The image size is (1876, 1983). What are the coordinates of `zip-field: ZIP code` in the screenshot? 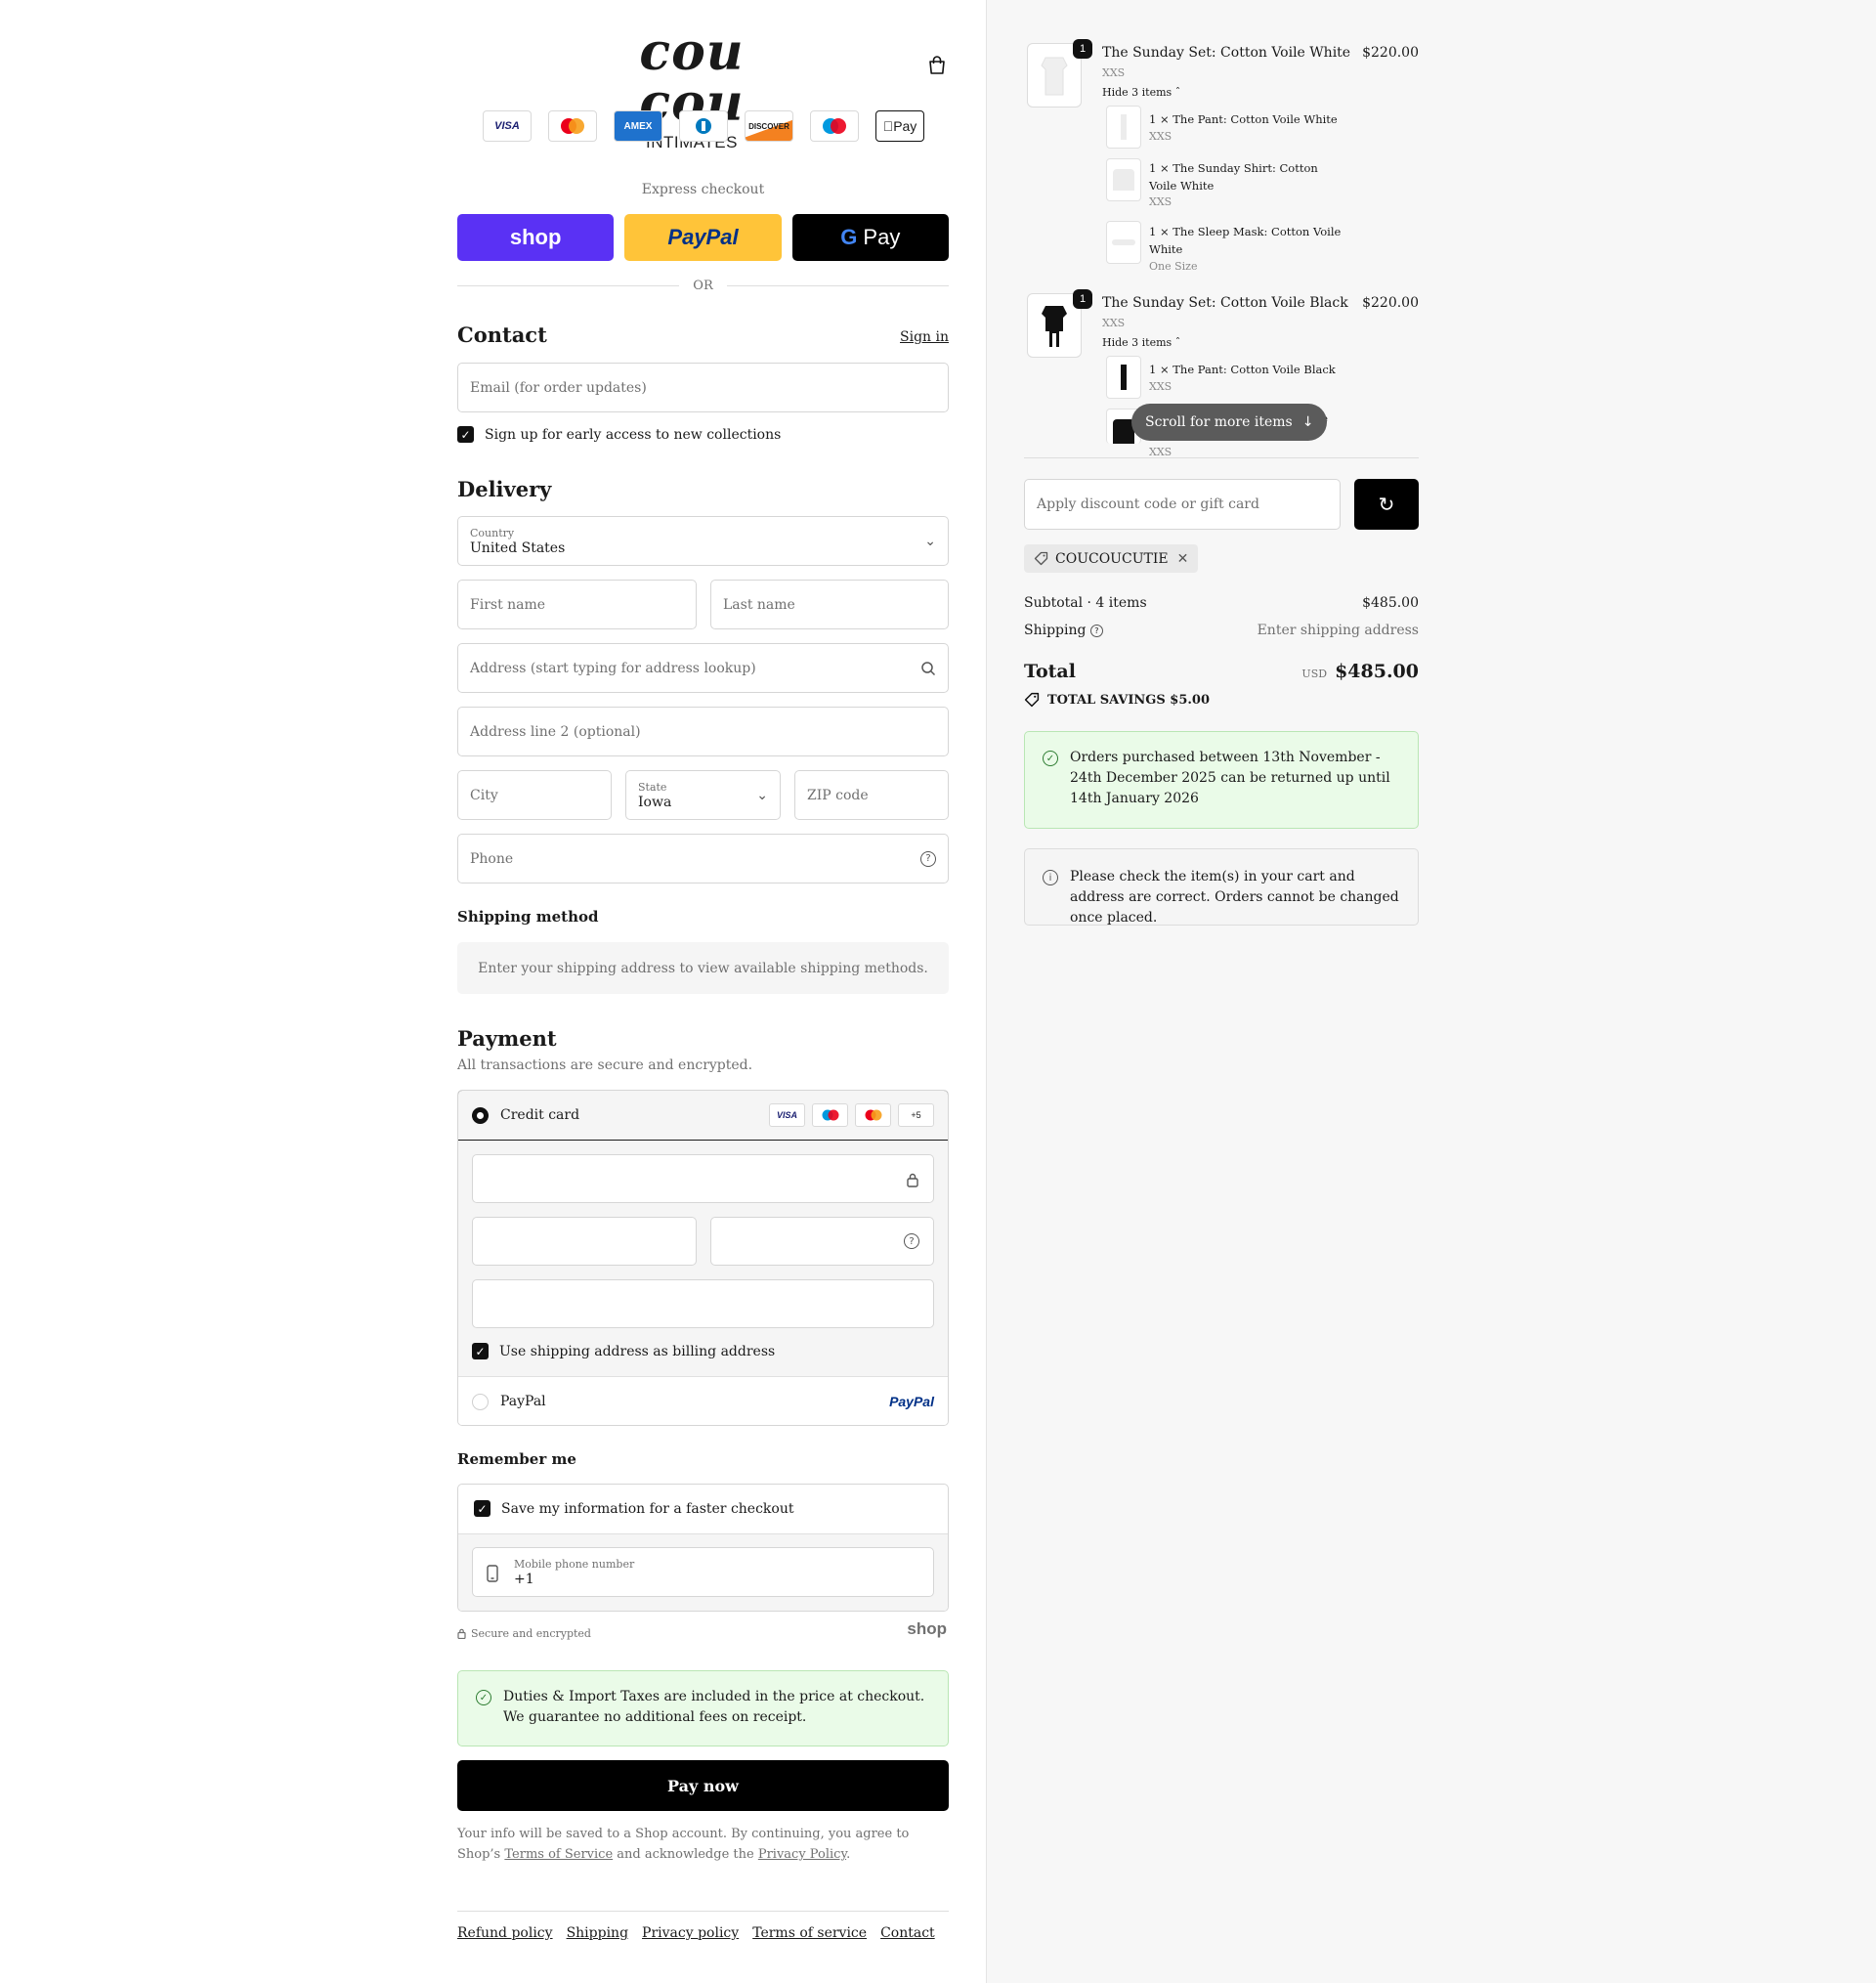 It's located at (871, 795).